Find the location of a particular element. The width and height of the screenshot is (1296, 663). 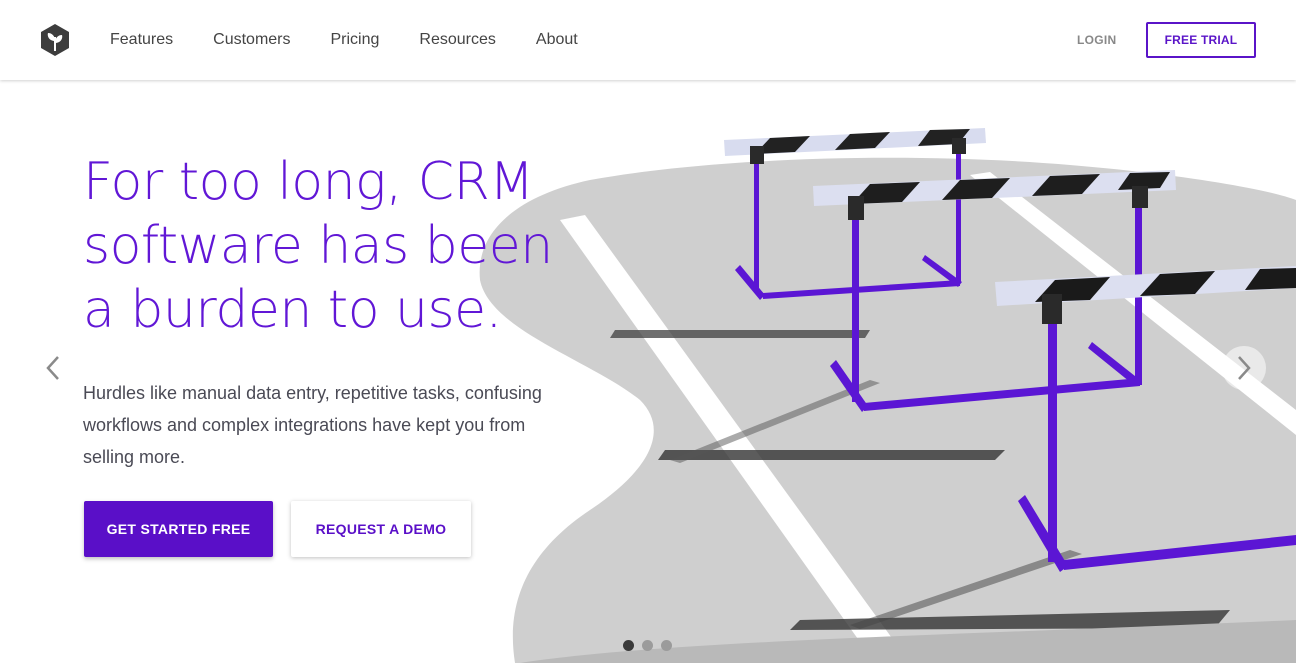

nav-features: Features is located at coordinates (141, 40).